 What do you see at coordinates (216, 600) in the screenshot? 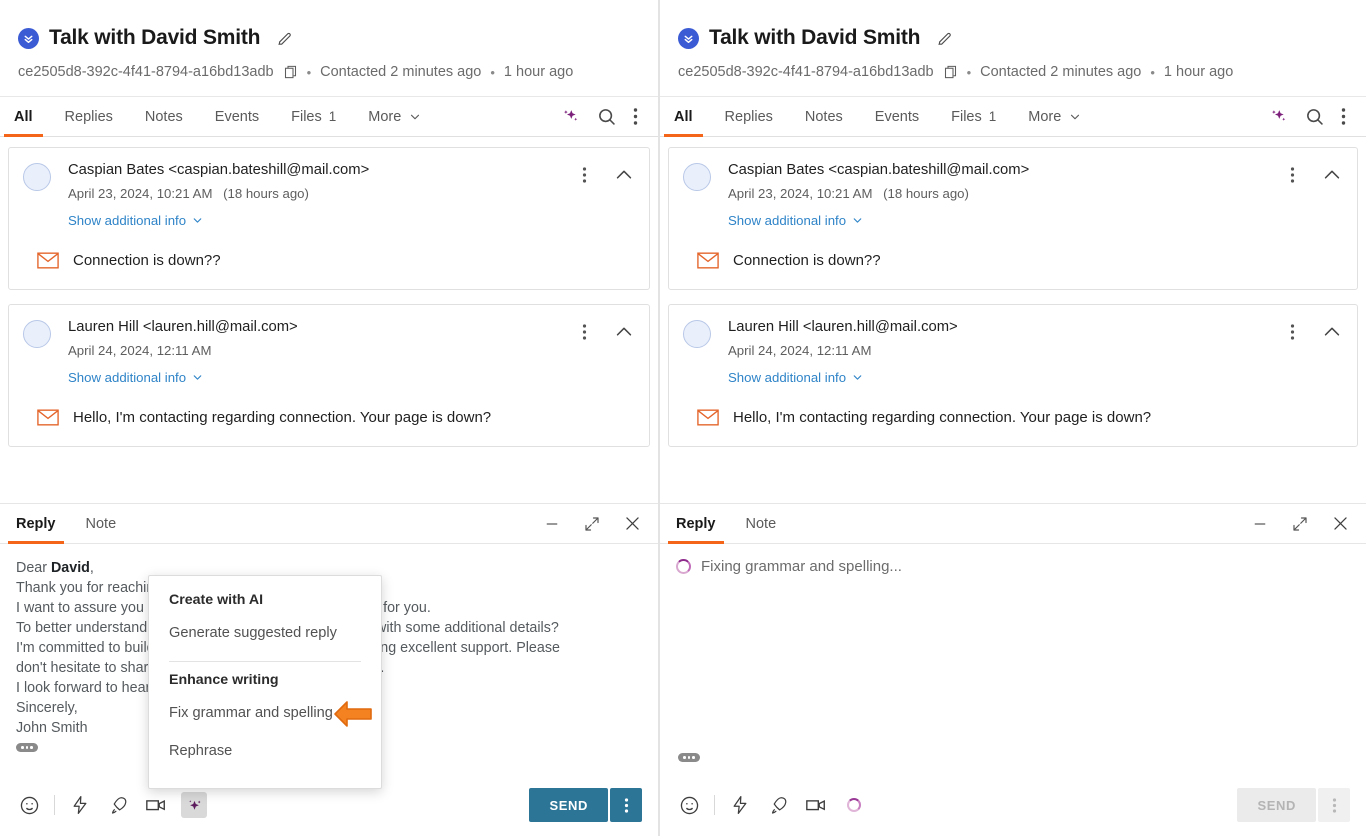
I see `ai-menu-group-label: Create with AI` at bounding box center [216, 600].